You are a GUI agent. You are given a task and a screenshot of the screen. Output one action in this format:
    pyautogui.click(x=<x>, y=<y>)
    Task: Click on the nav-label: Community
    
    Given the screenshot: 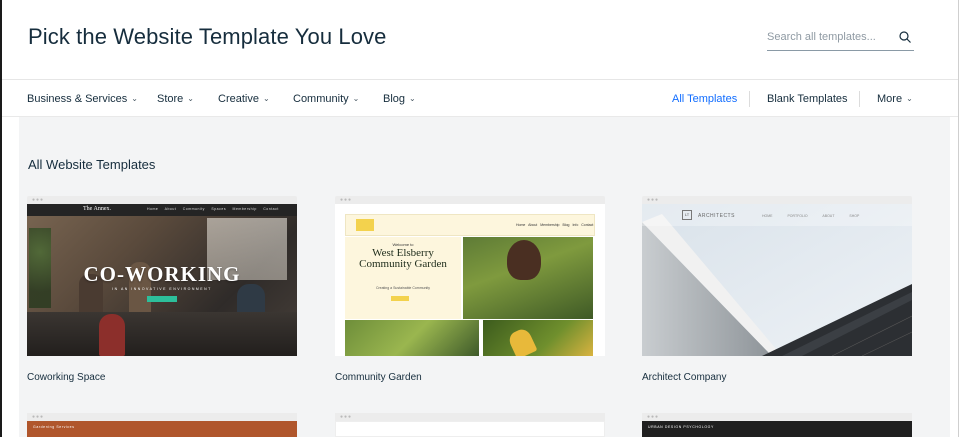 What is the action you would take?
    pyautogui.click(x=321, y=99)
    